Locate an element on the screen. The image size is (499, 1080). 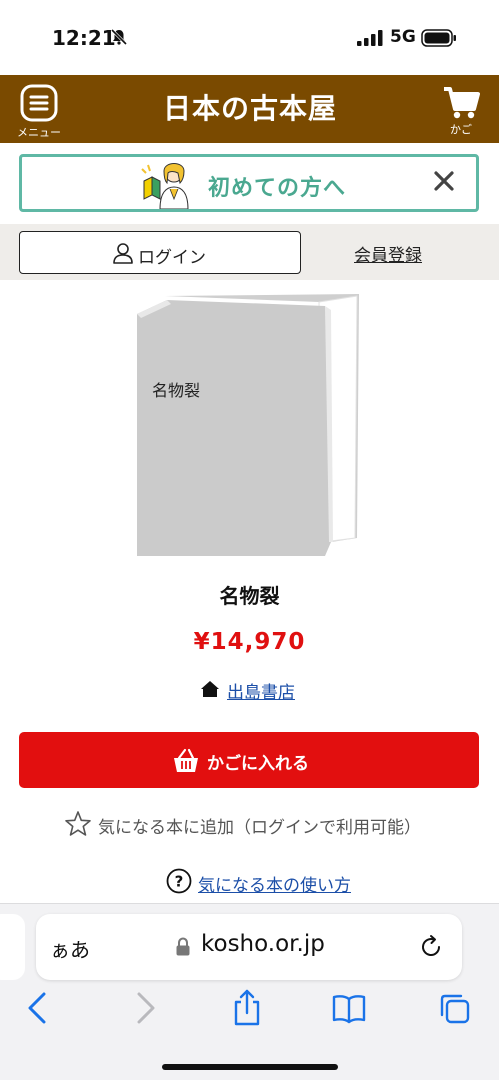
account-bar: ログイン 会員登録 is located at coordinates (249, 252).